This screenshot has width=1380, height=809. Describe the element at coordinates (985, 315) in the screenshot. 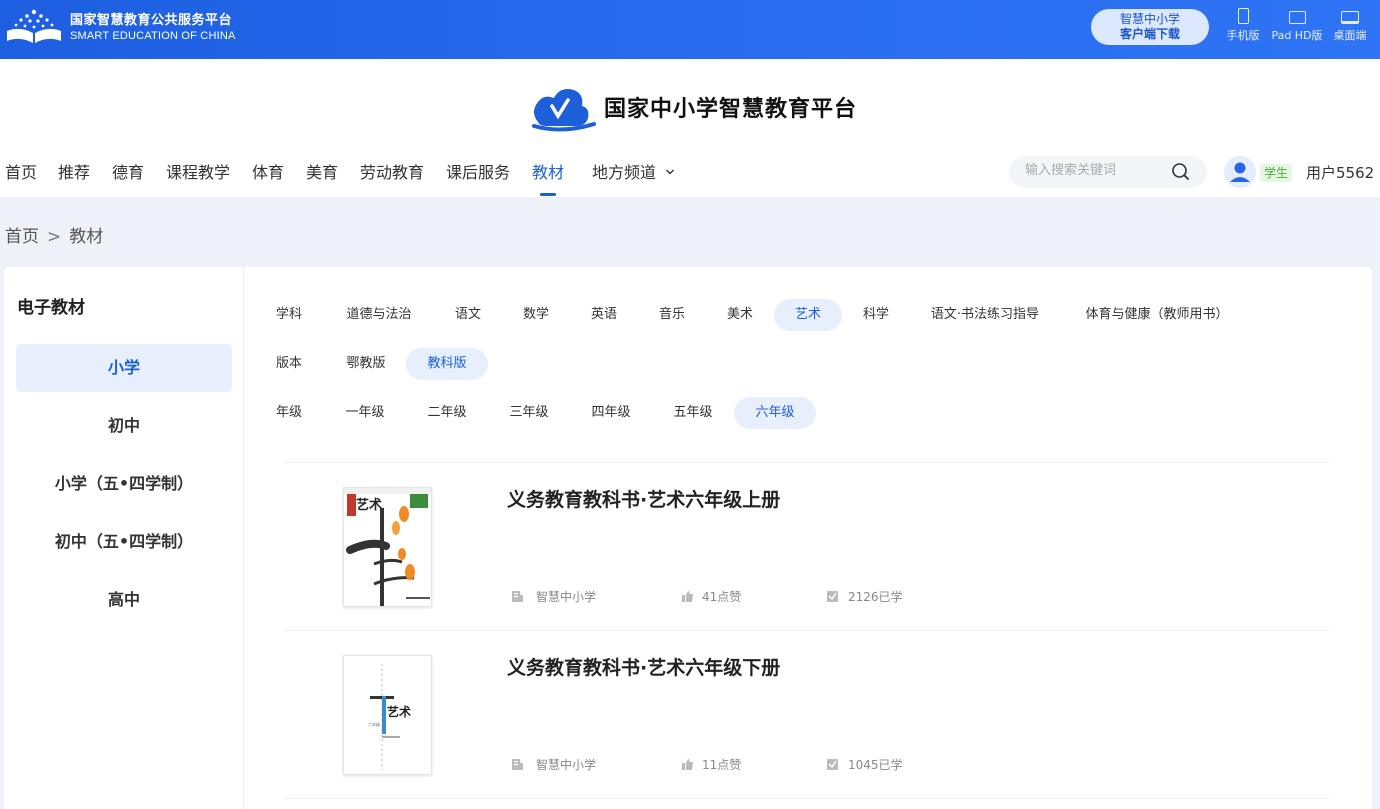

I see `chip-subject-calligraphy: 语文·书法练习指导` at that location.